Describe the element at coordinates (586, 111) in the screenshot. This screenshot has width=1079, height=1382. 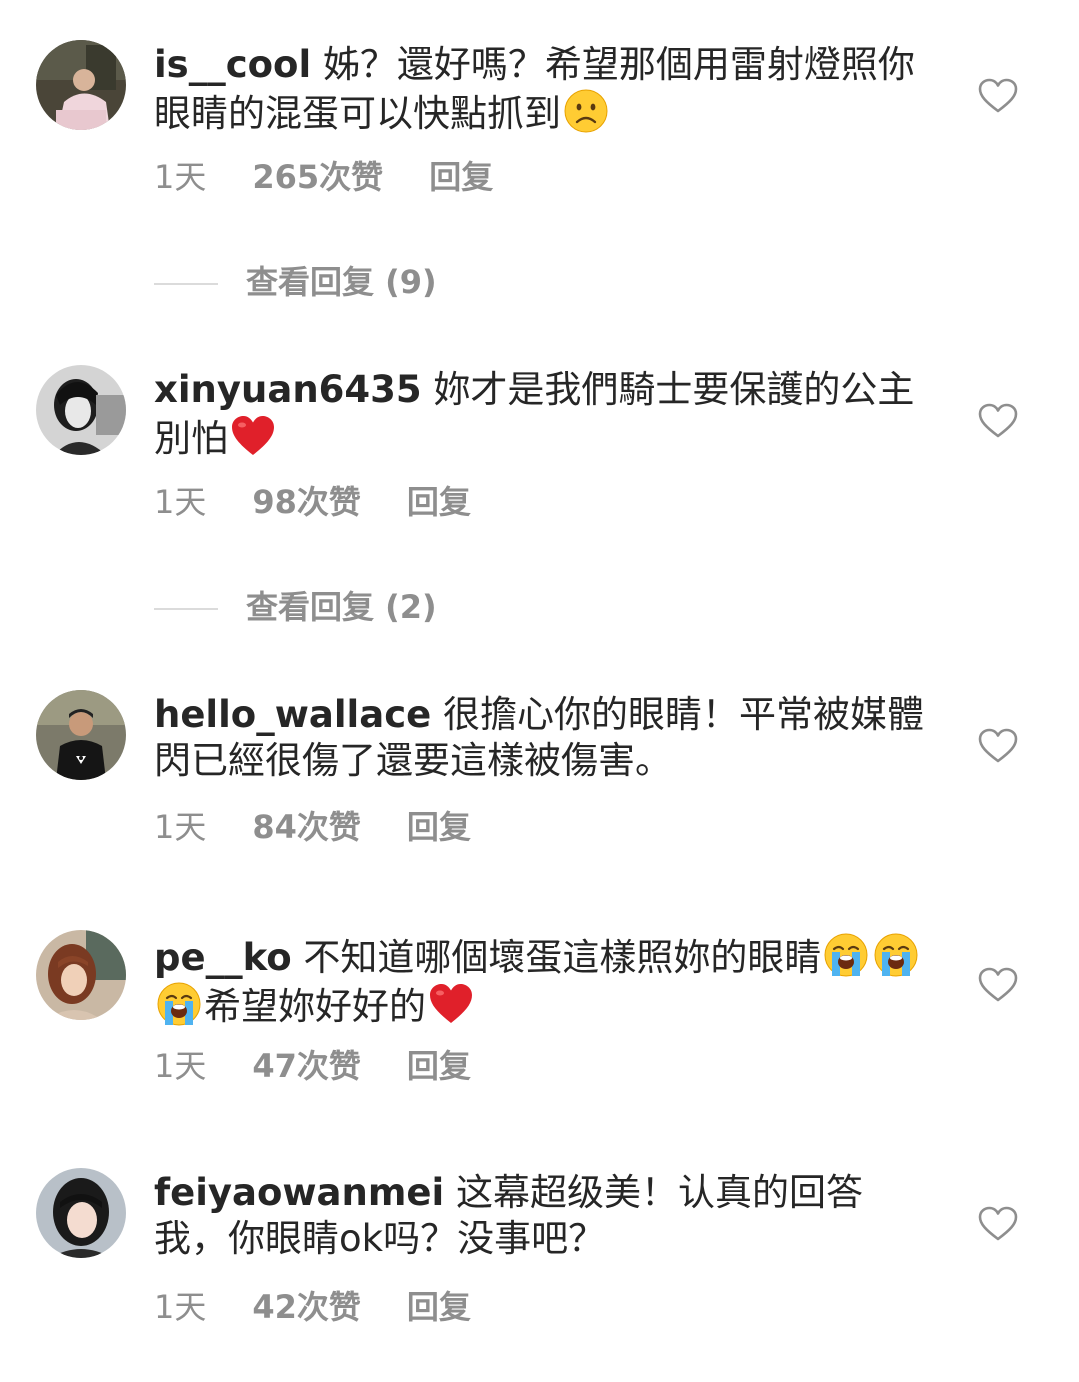
I see `frowning-face-emoji-icon` at that location.